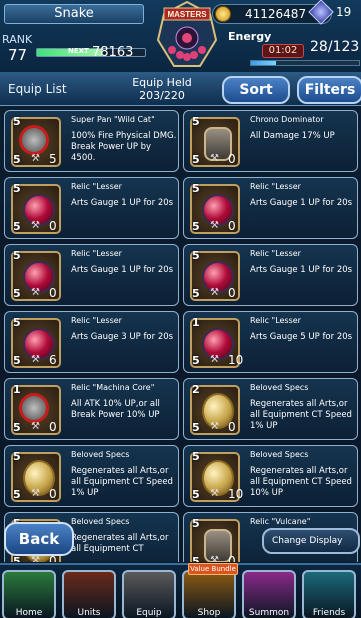 The image size is (361, 618). I want to click on svg-text: MASTERS, so click(187, 14).